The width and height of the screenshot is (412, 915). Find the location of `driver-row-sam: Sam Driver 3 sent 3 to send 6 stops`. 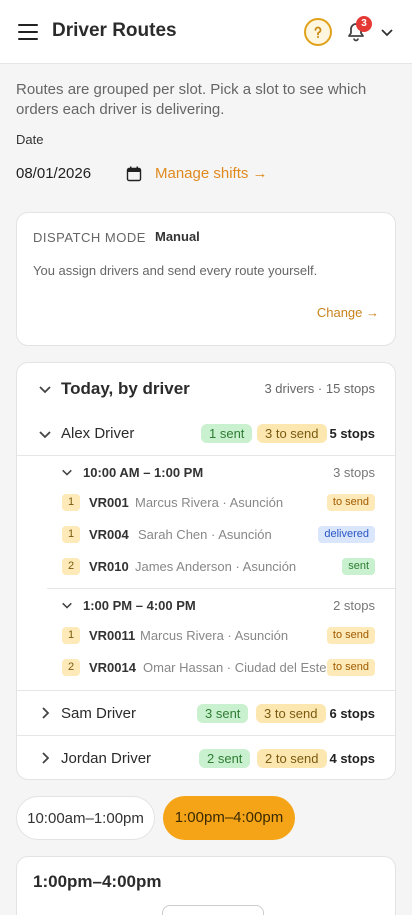

driver-row-sam: Sam Driver 3 sent 3 to send 6 stops is located at coordinates (206, 713).